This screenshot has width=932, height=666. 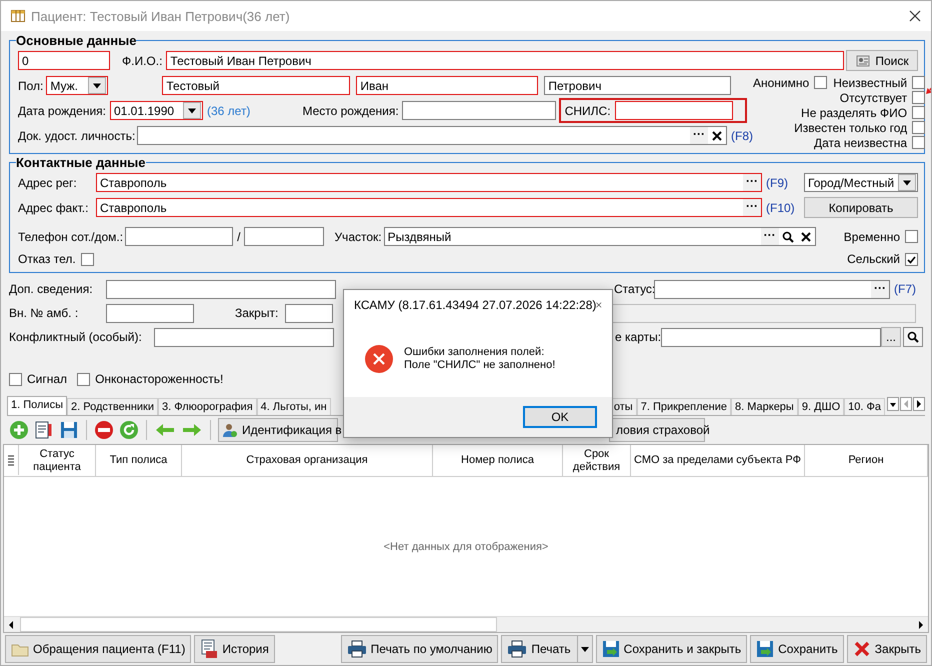 I want to click on print-button: Печать, so click(x=547, y=649).